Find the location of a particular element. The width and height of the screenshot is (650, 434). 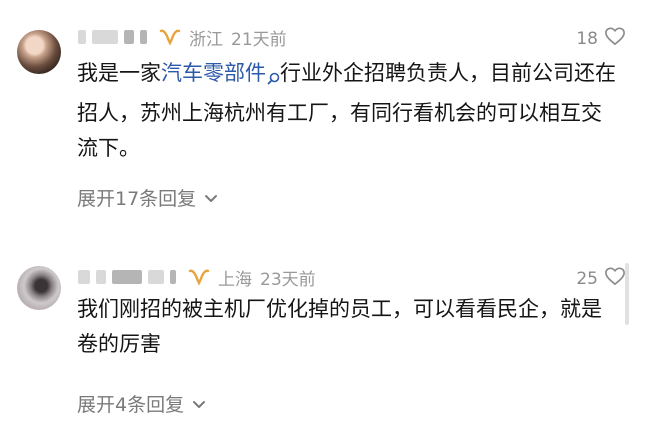

expand-replies-label: 展开17条回复 is located at coordinates (136, 197).